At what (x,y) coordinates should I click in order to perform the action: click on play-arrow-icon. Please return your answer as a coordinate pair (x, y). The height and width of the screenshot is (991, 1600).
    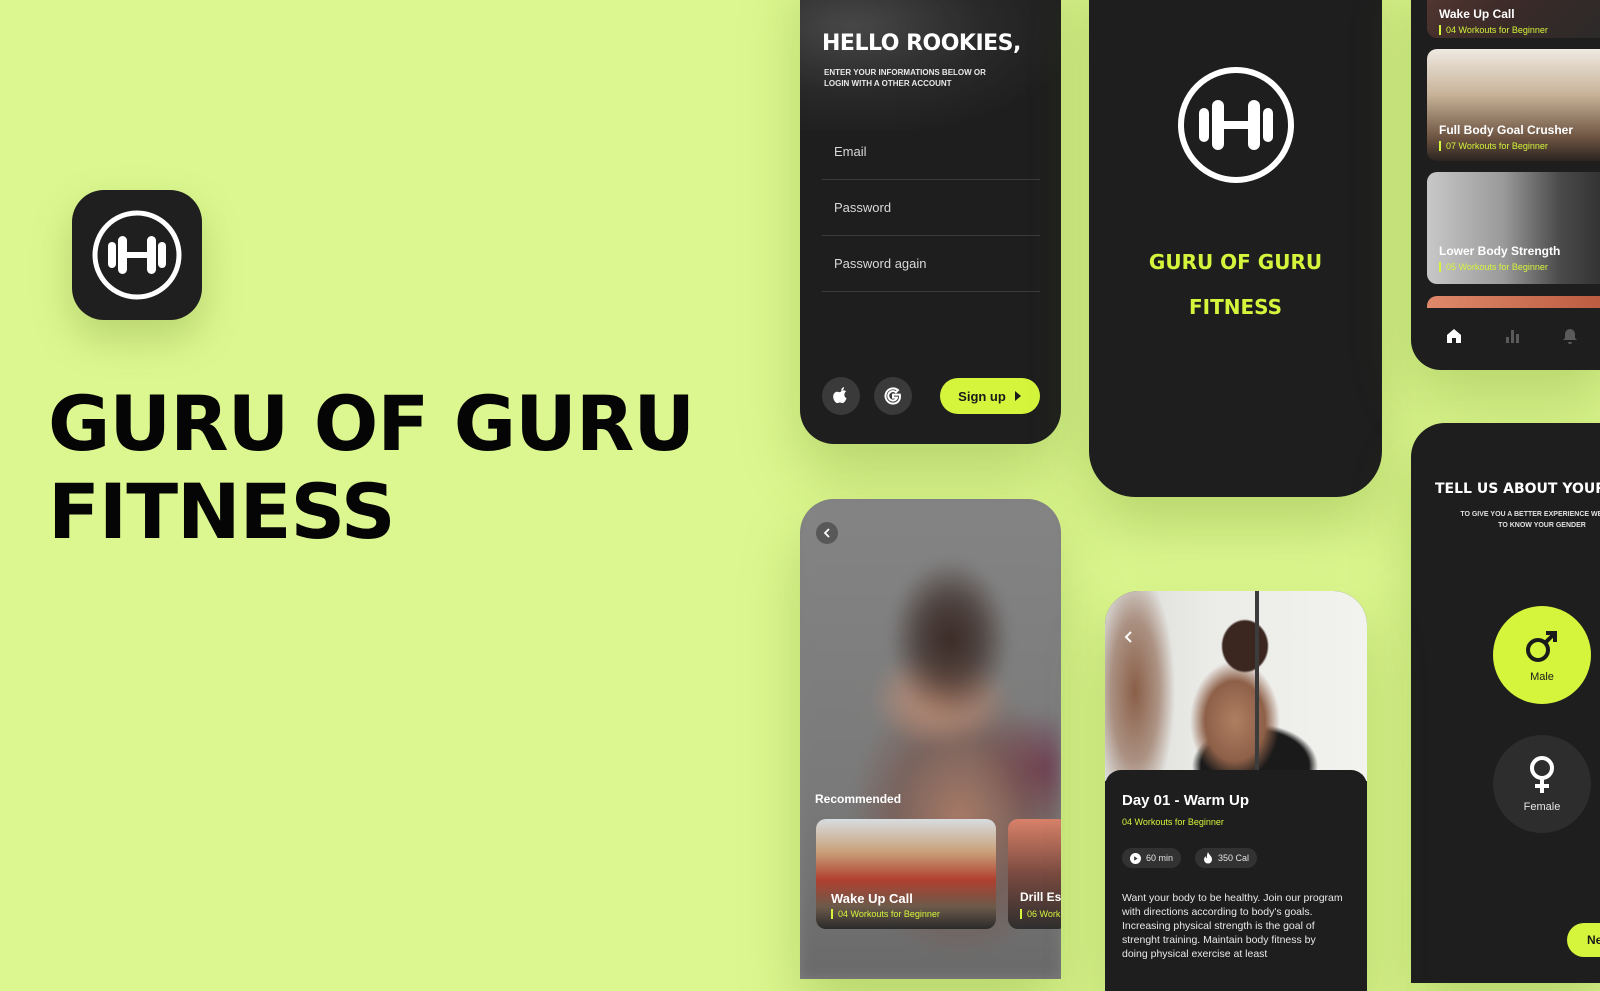
    Looking at the image, I should click on (1017, 396).